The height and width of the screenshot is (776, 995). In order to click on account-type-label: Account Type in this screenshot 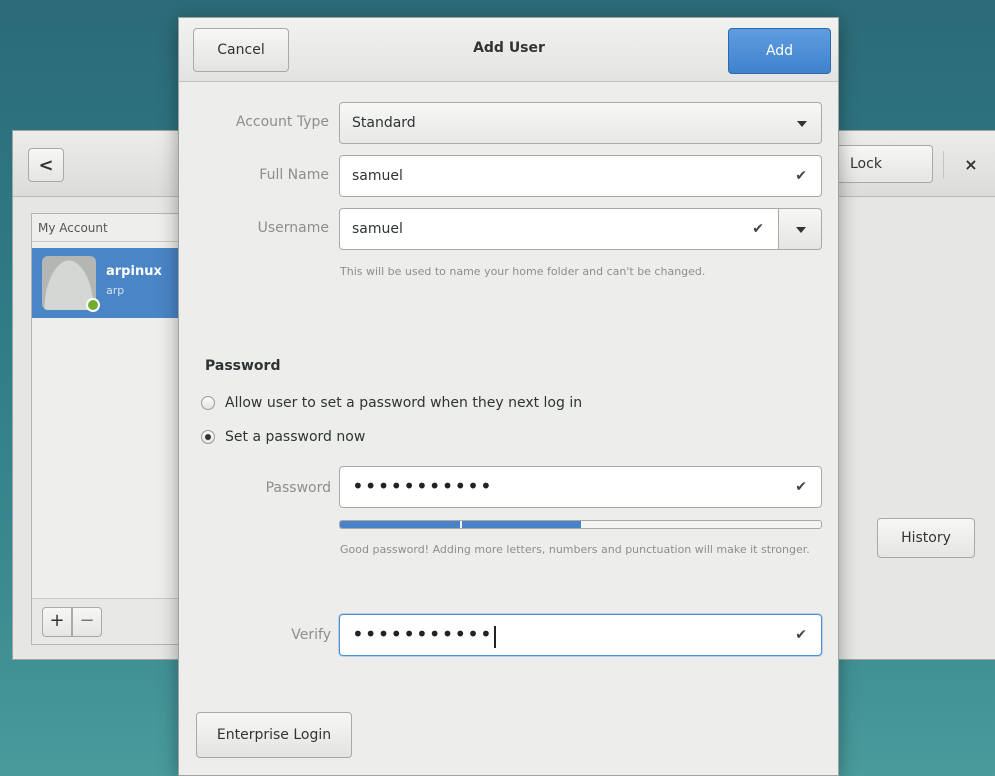, I will do `click(282, 122)`.